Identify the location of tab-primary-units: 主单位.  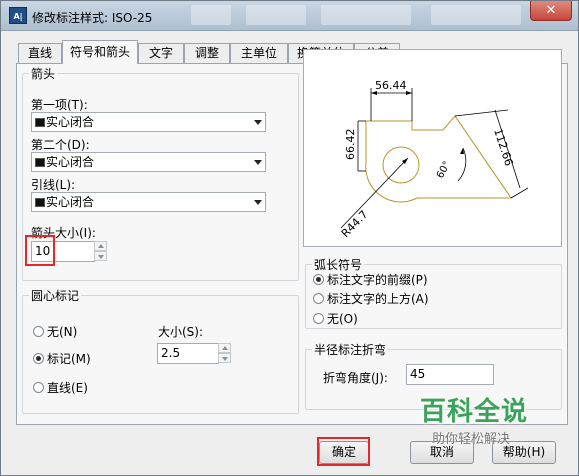
(259, 53).